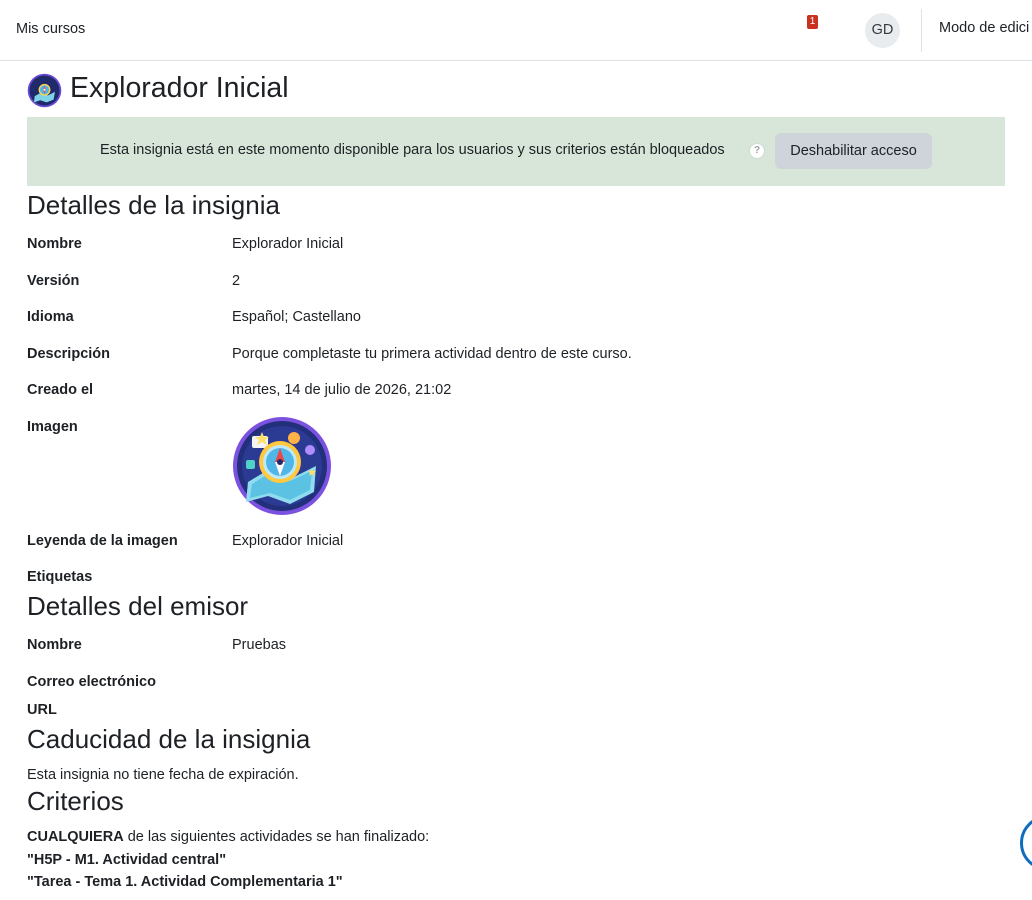 The image size is (1032, 900). What do you see at coordinates (1026, 843) in the screenshot?
I see `floating-help-button` at bounding box center [1026, 843].